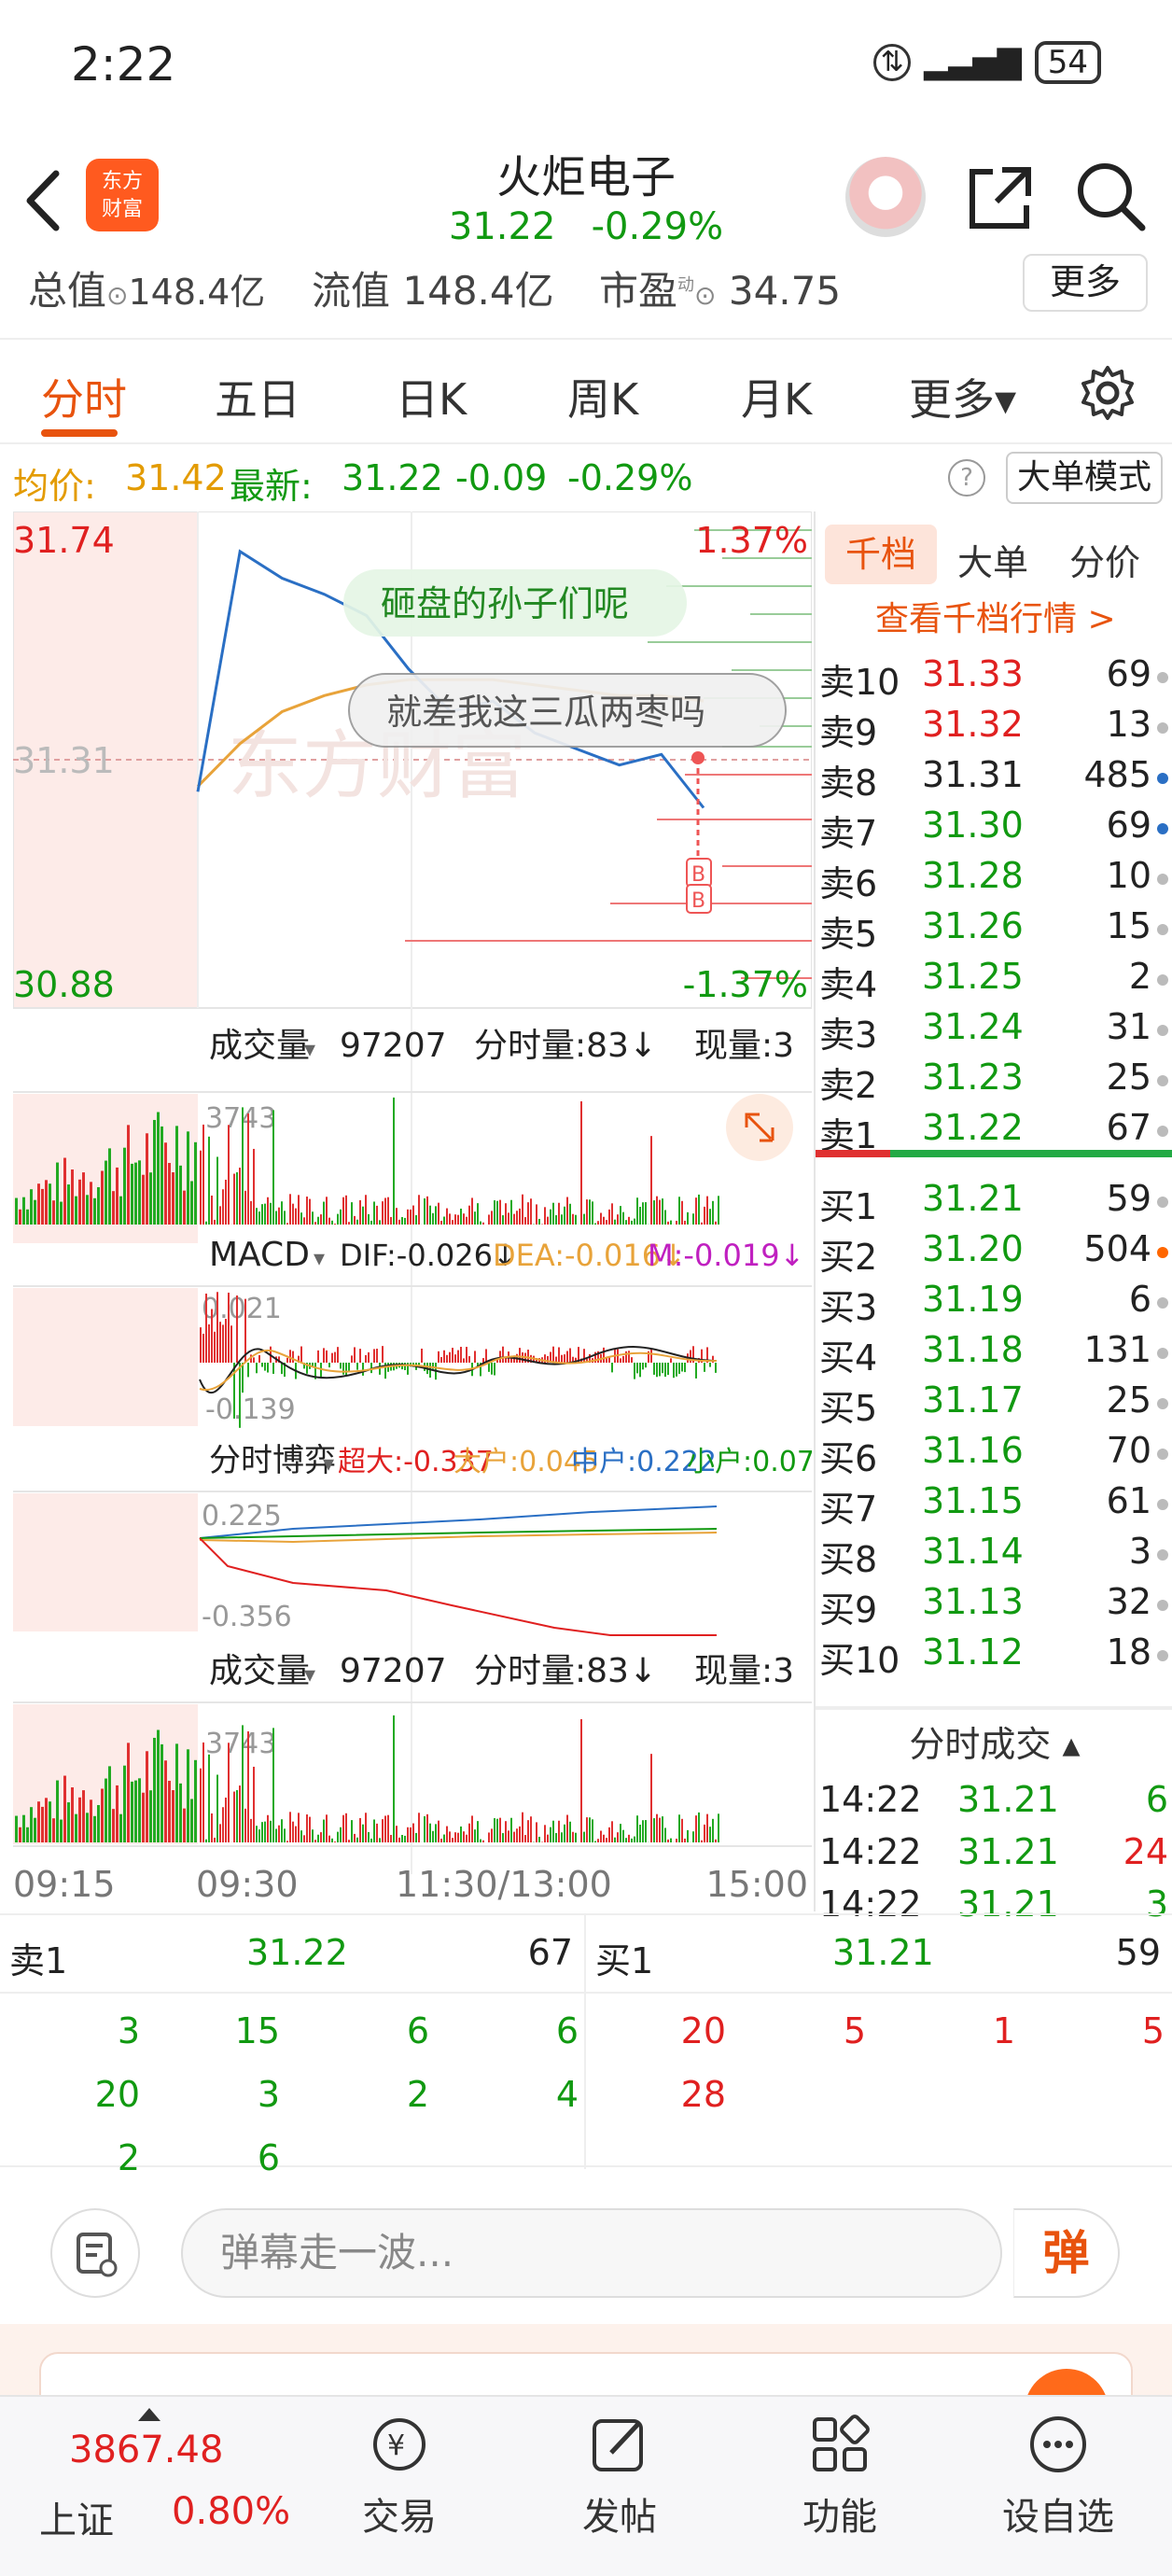 This screenshot has height=2576, width=1172. I want to click on app-logo: 东方 财富, so click(122, 195).